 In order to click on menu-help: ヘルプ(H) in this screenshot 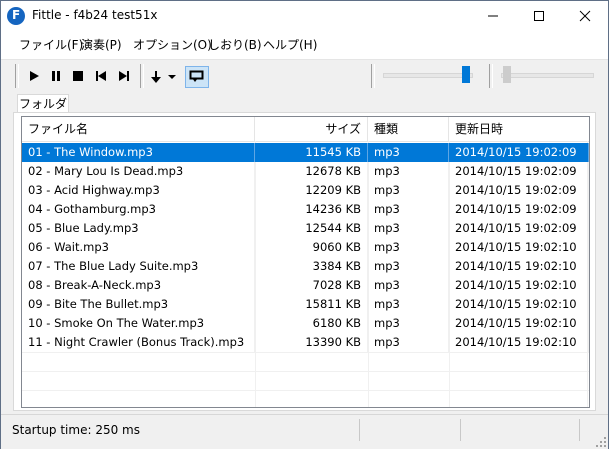, I will do `click(290, 45)`.